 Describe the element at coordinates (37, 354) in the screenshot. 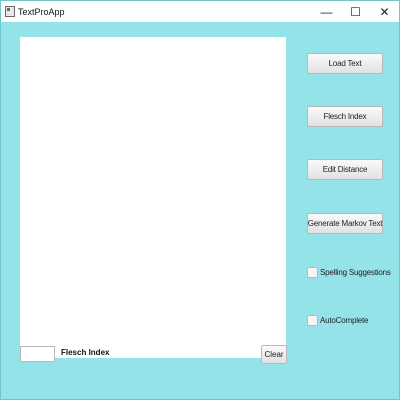

I see `flesch-index-field` at that location.